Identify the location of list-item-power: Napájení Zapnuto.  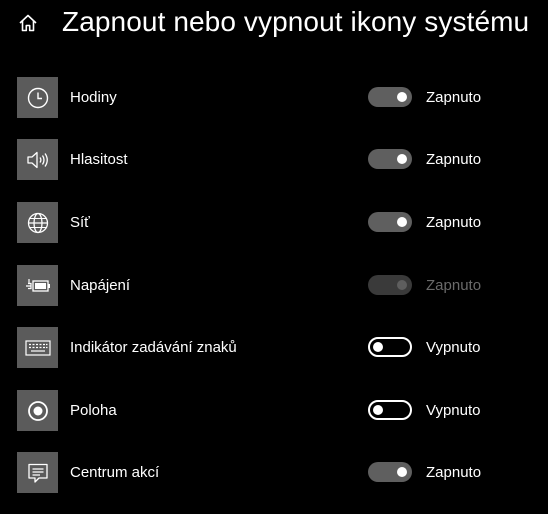
(274, 286).